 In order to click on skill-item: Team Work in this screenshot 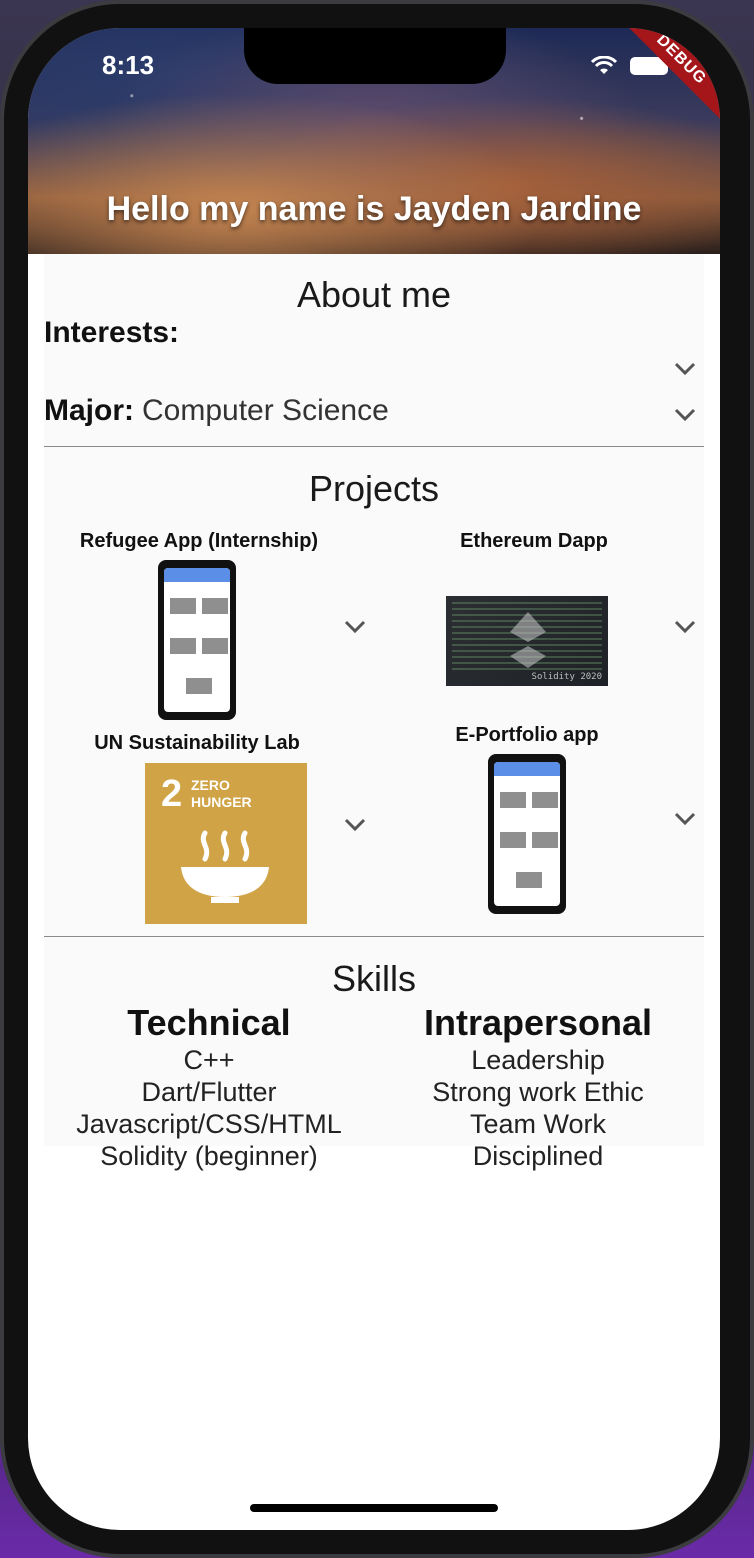, I will do `click(538, 1124)`.